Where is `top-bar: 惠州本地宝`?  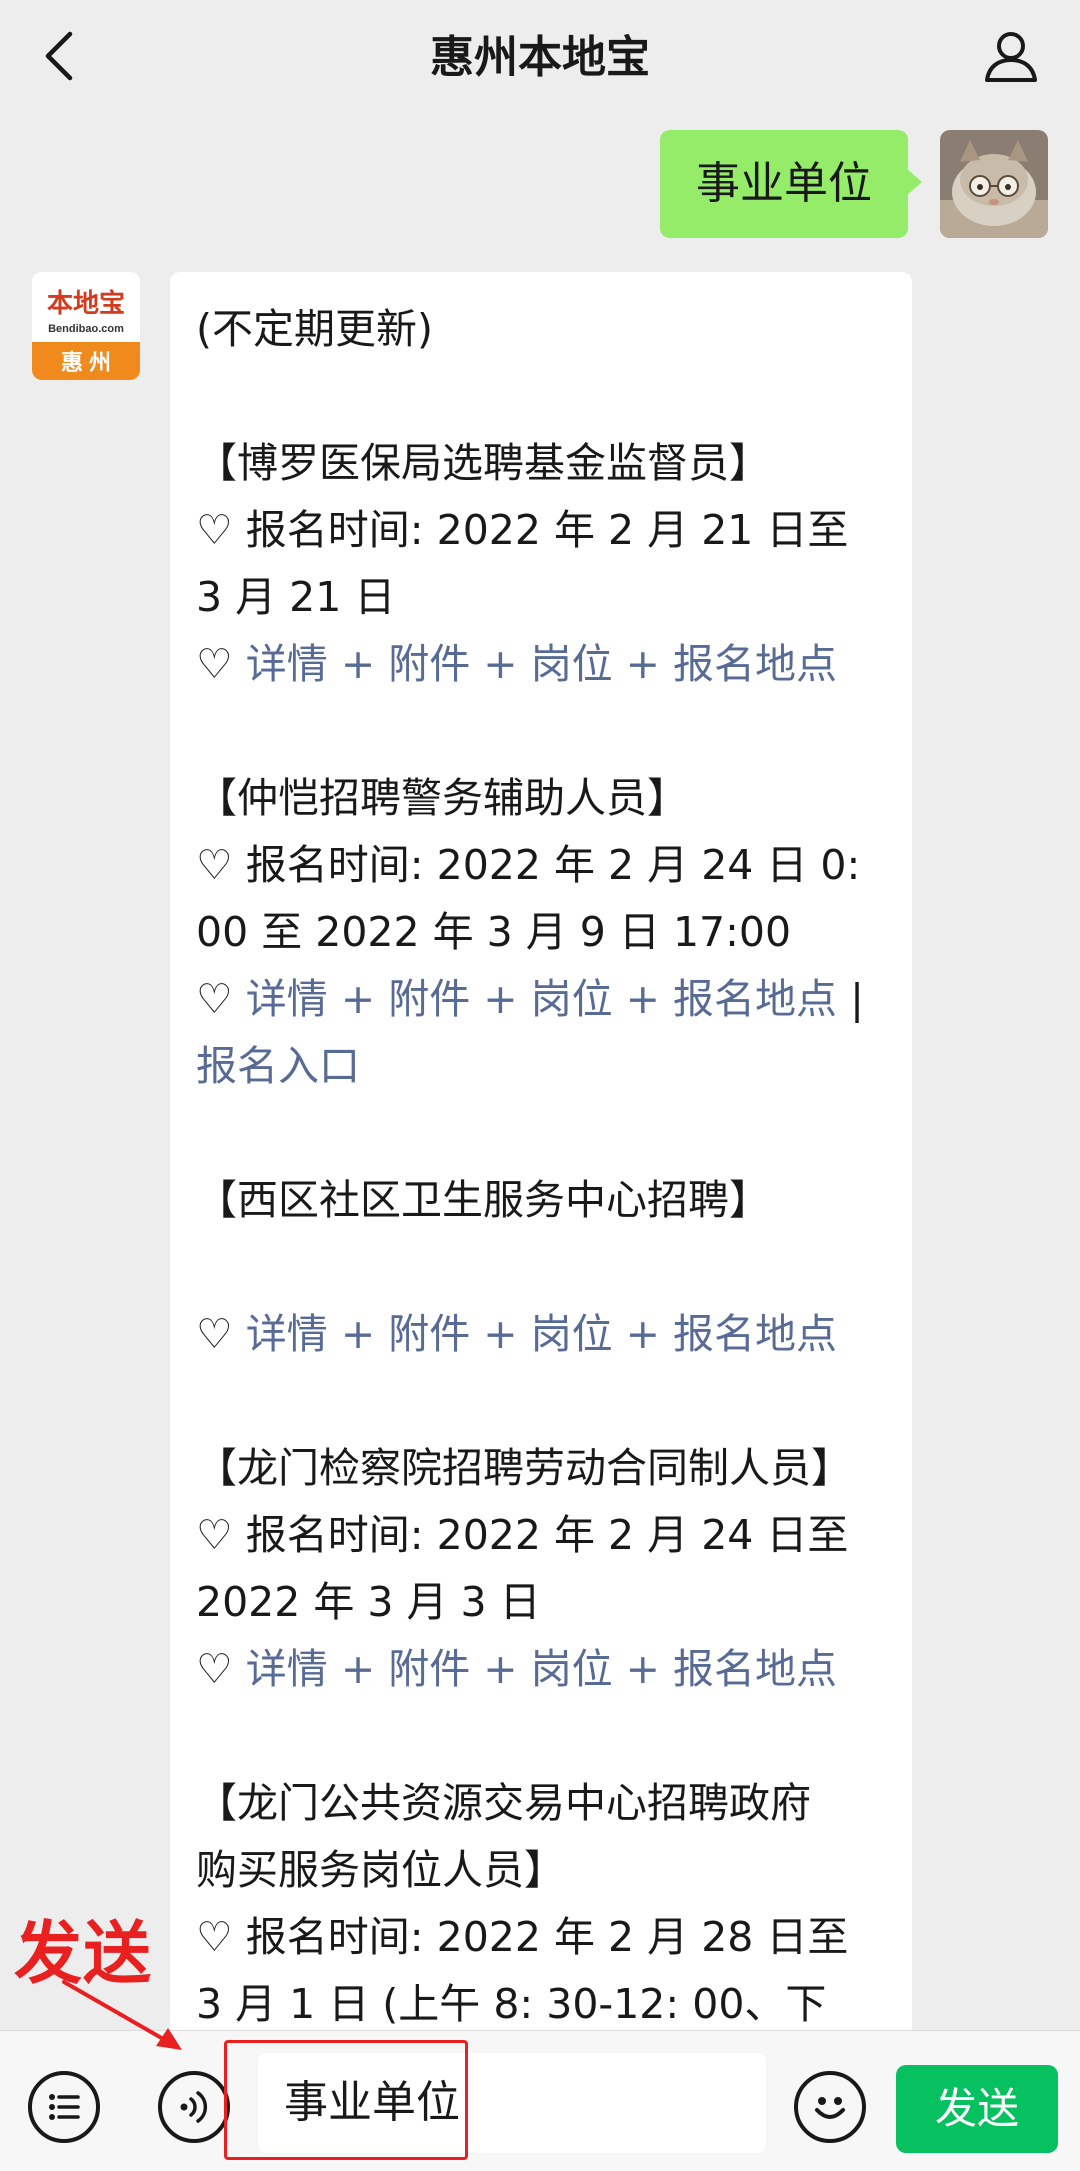
top-bar: 惠州本地宝 is located at coordinates (540, 57).